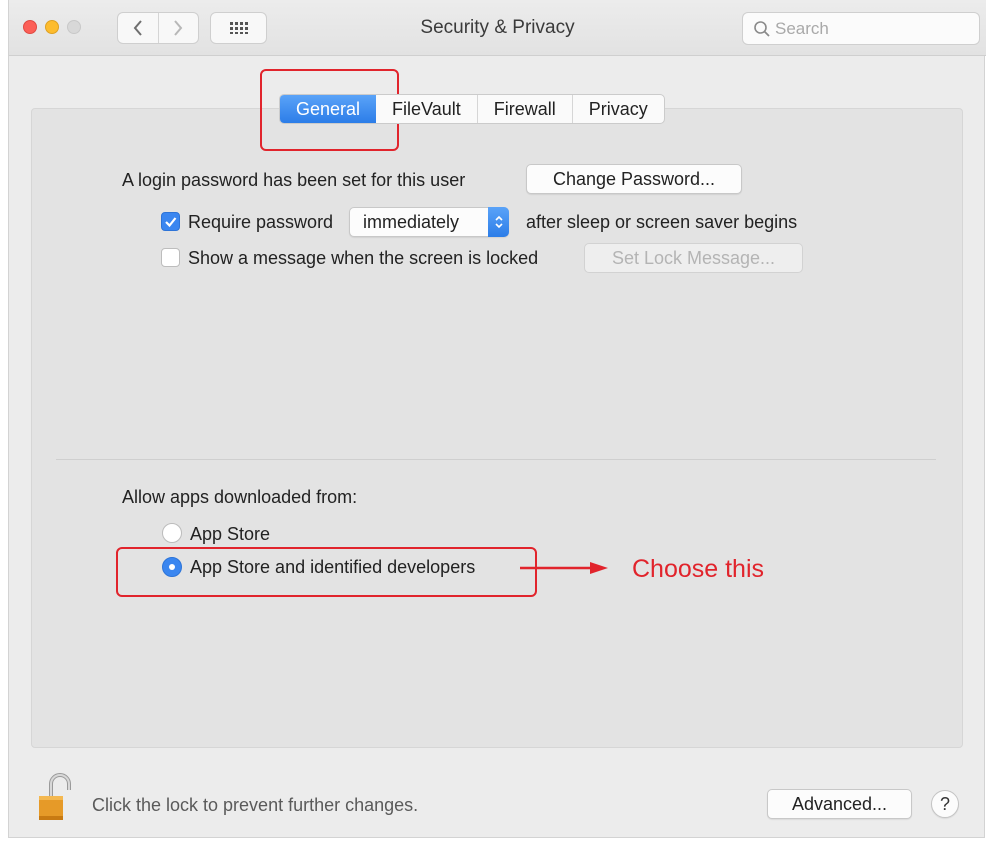 The width and height of the screenshot is (987, 843). What do you see at coordinates (326, 572) in the screenshot?
I see `annotation-highlight-option` at bounding box center [326, 572].